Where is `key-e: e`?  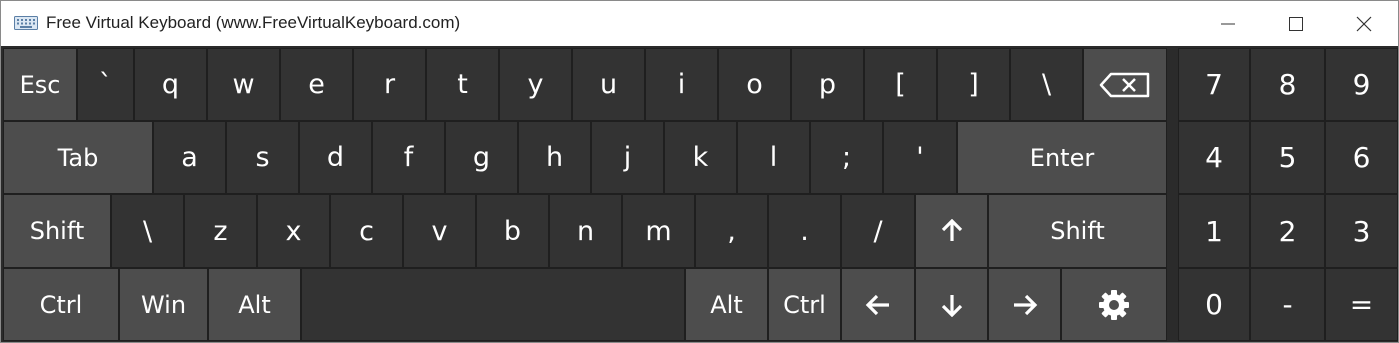 key-e: e is located at coordinates (316, 84).